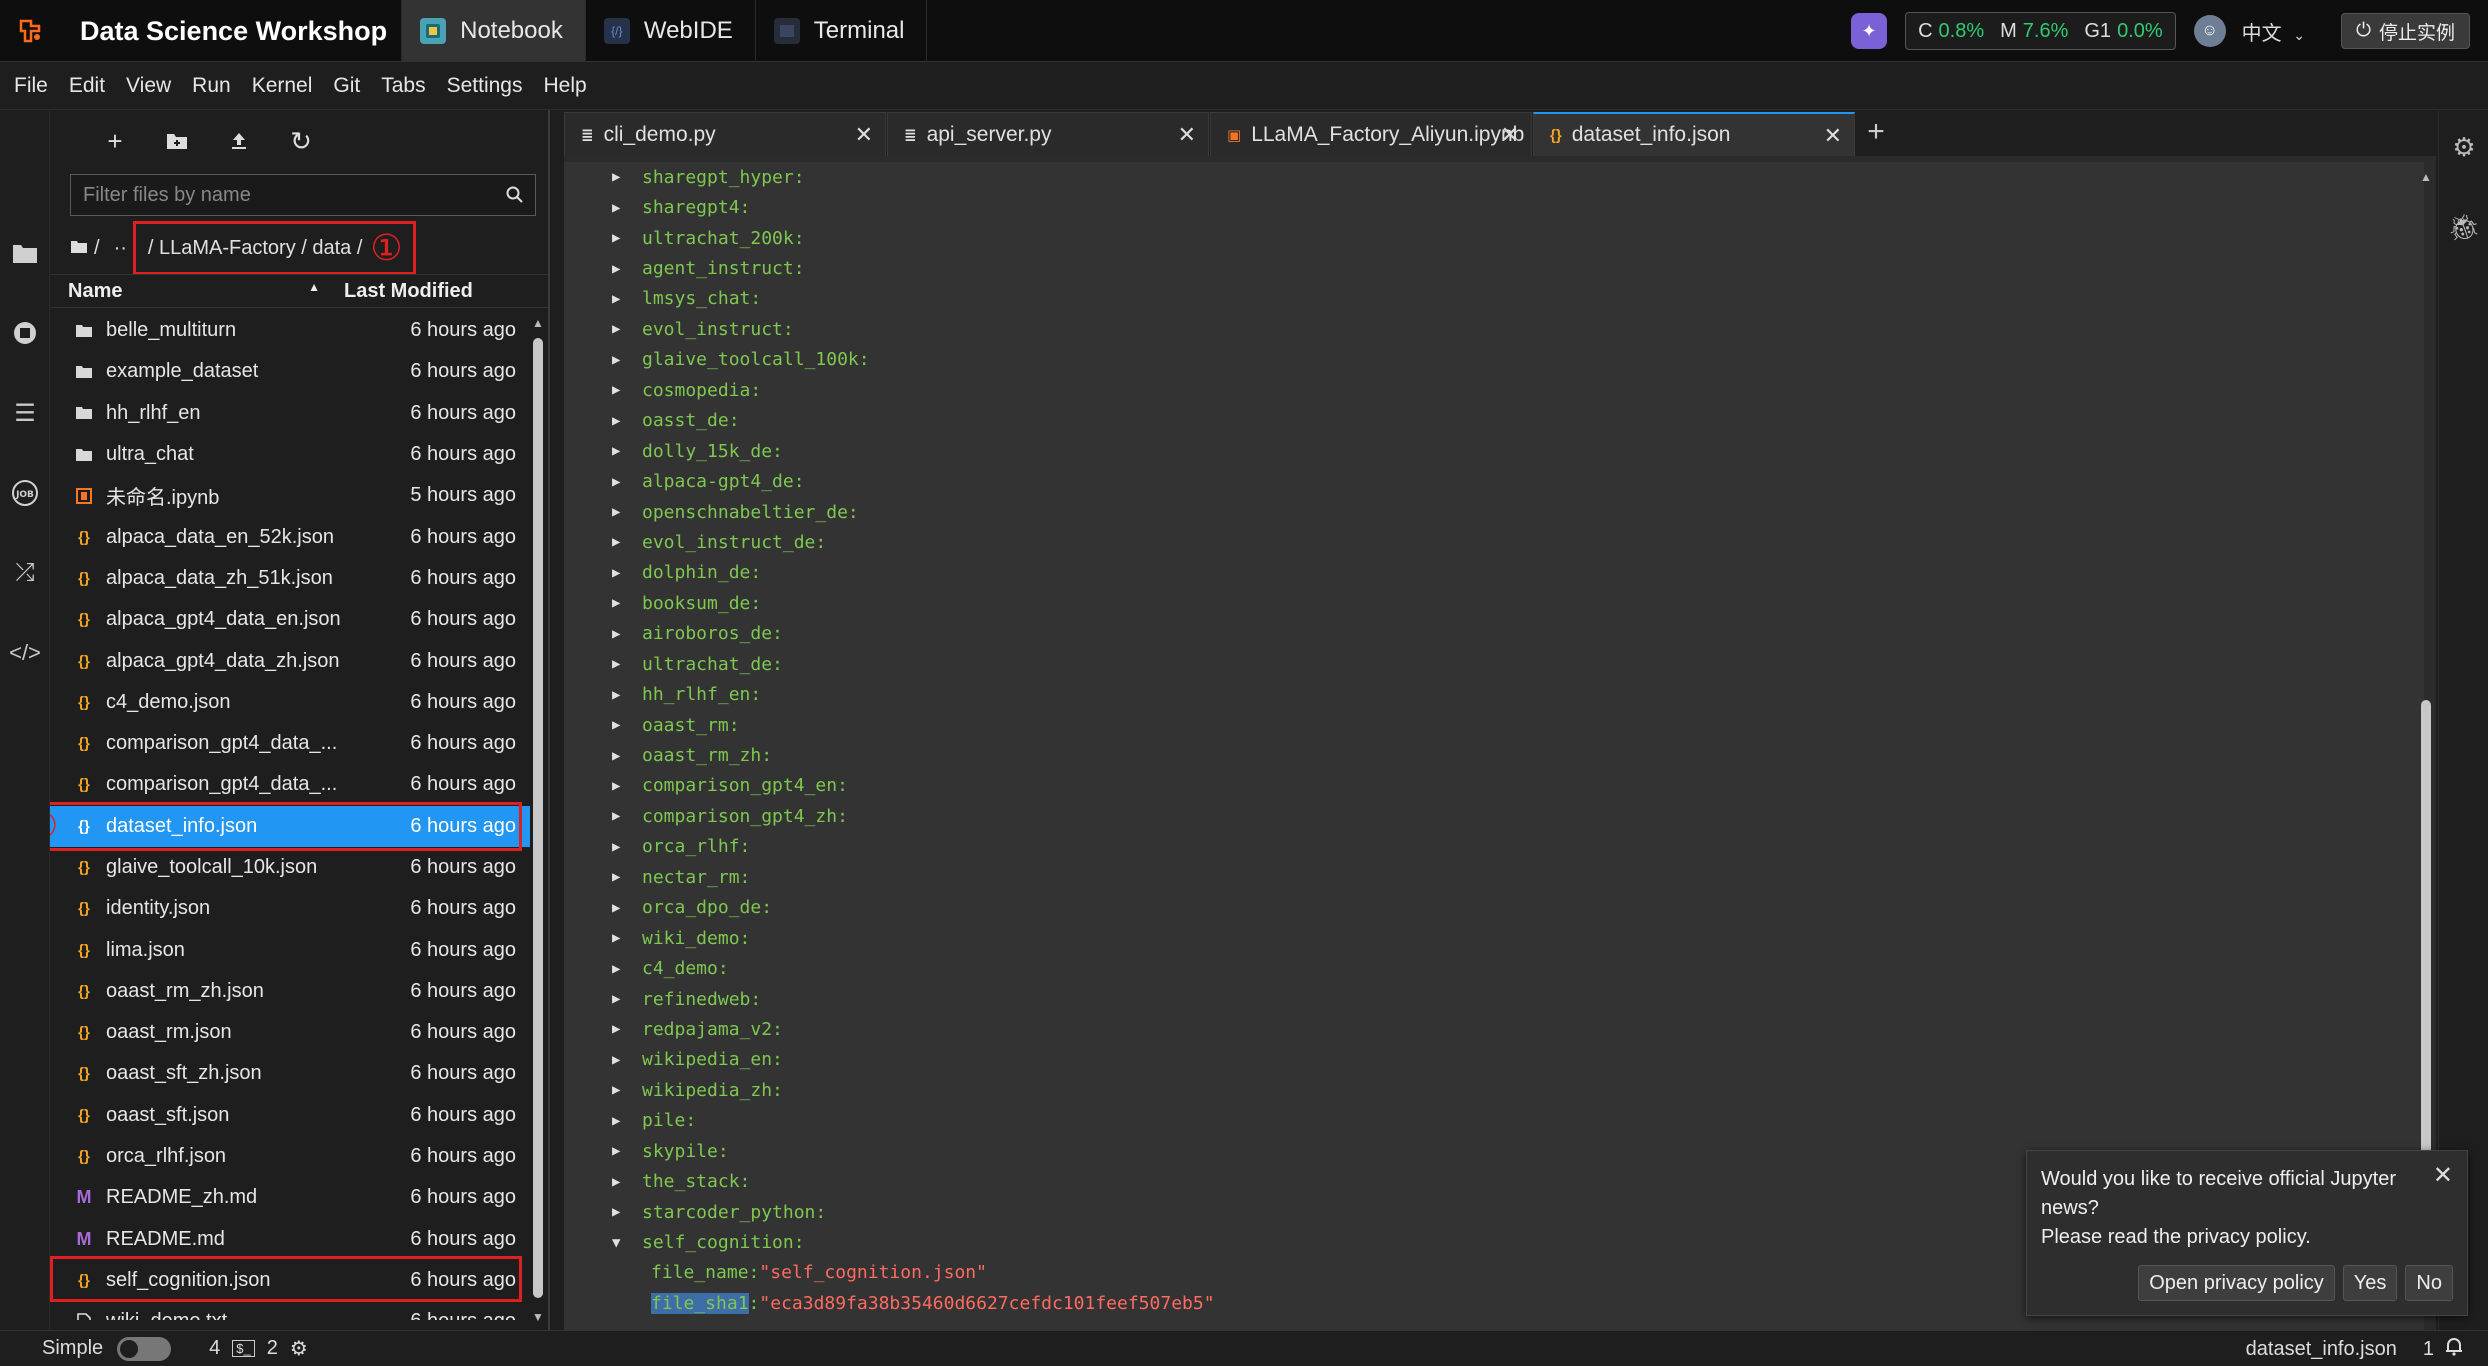 The height and width of the screenshot is (1366, 2488). Describe the element at coordinates (290, 1239) in the screenshot. I see `file-row: M README.md 6 hours ago` at that location.